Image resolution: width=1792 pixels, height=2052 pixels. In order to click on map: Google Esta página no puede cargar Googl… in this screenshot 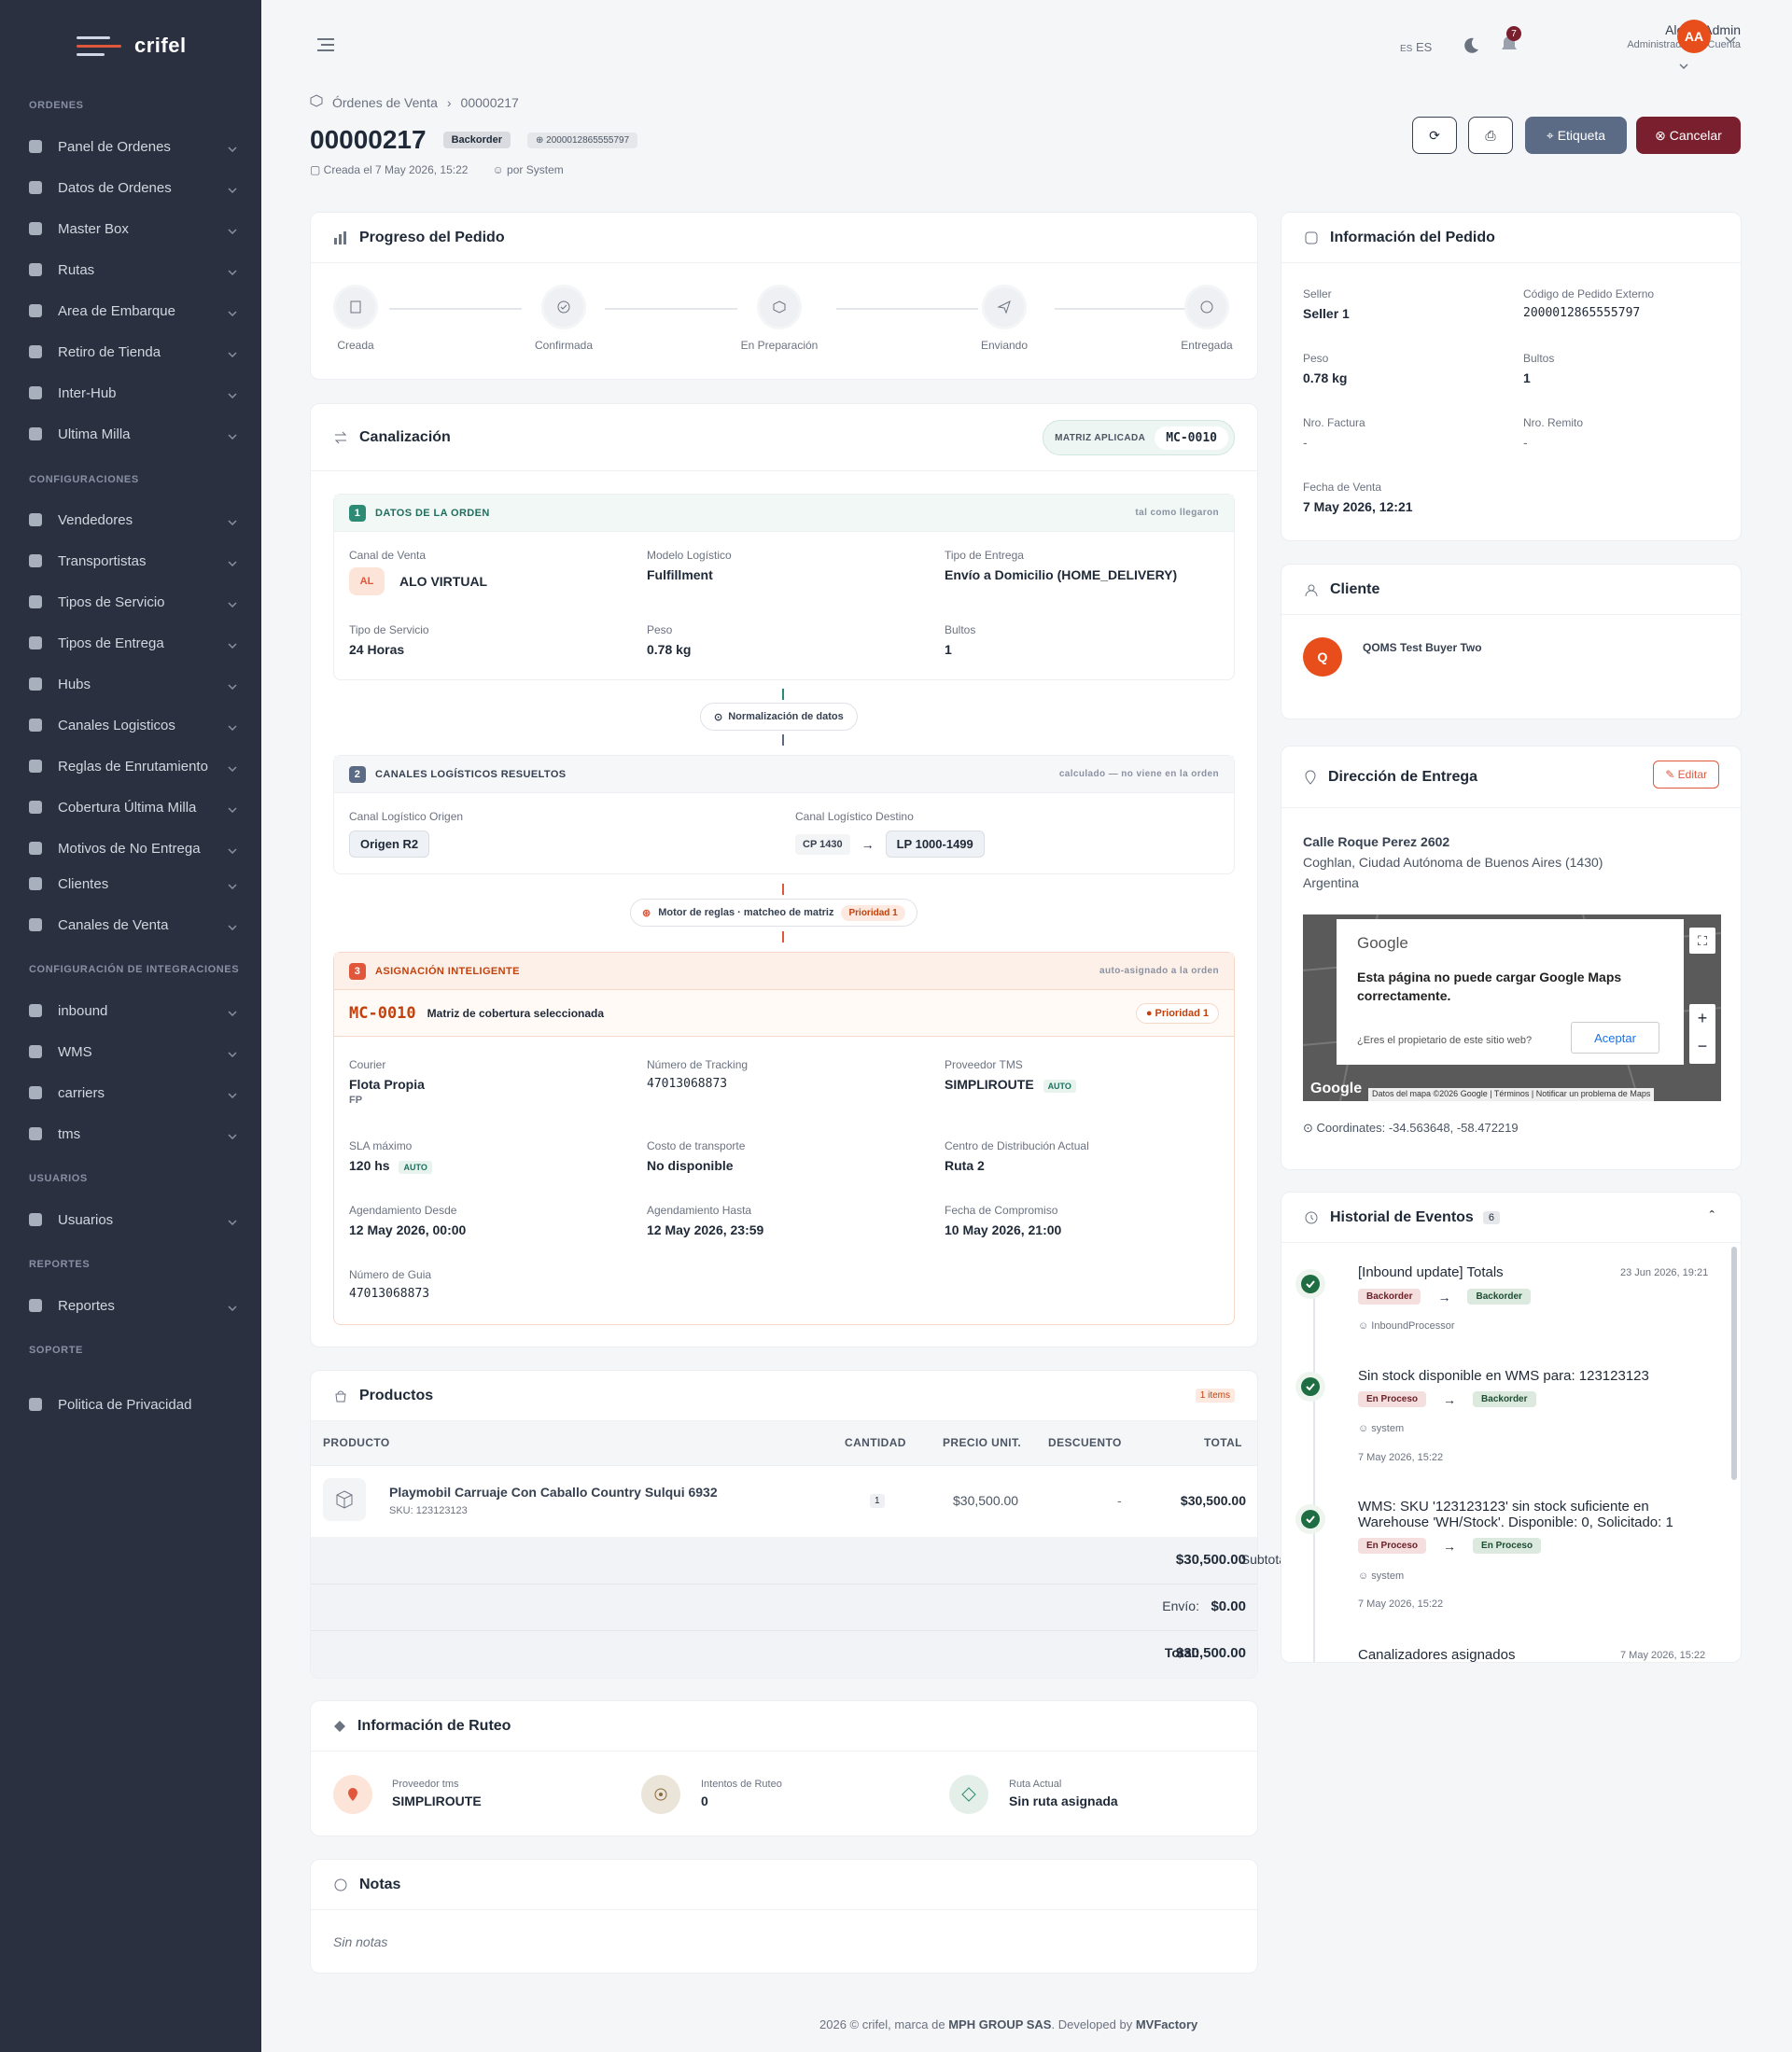, I will do `click(1512, 1007)`.